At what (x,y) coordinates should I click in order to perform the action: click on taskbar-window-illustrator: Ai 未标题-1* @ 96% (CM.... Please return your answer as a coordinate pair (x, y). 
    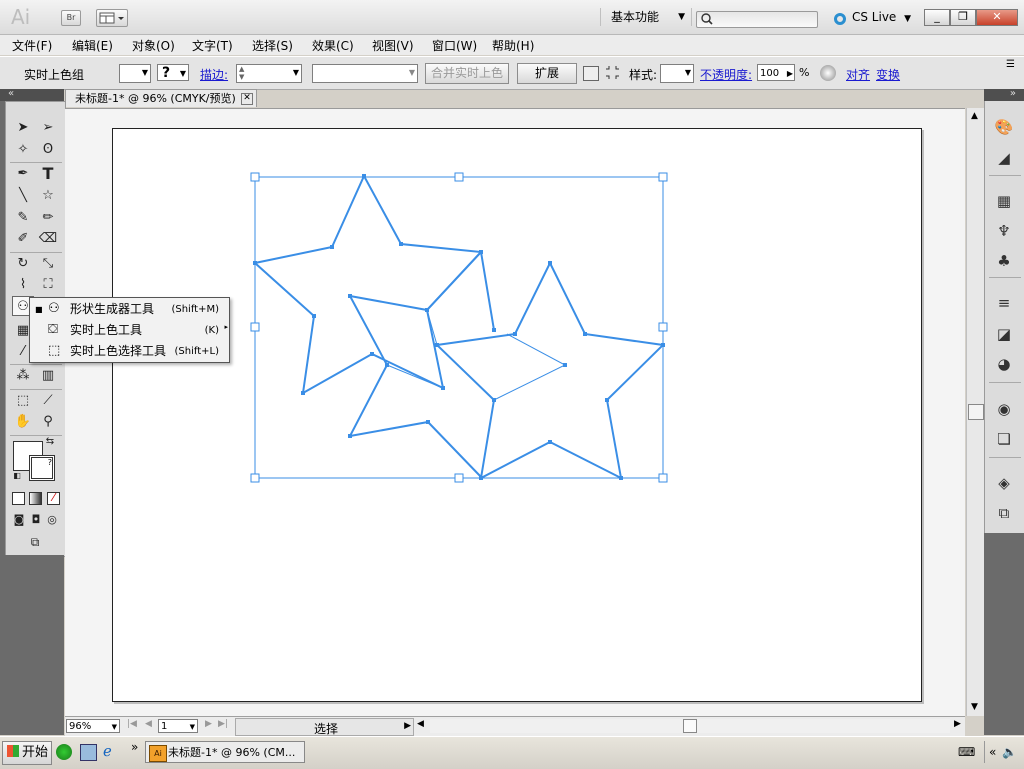
    Looking at the image, I should click on (225, 752).